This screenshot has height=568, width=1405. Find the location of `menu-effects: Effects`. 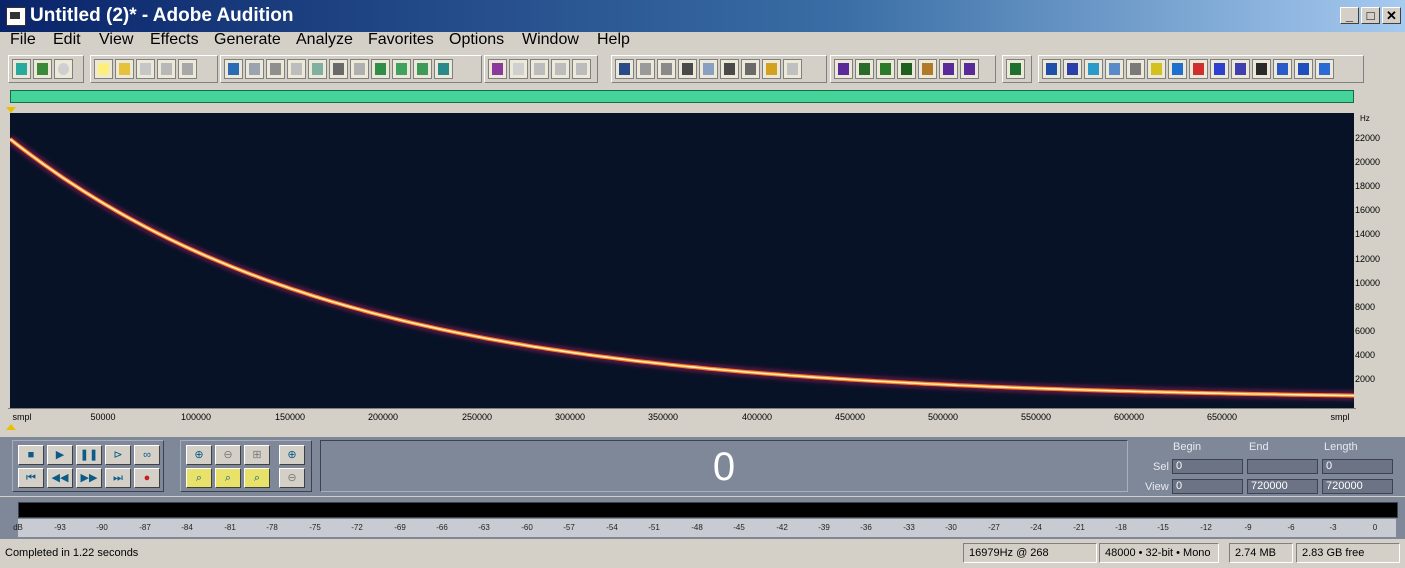

menu-effects: Effects is located at coordinates (174, 40).